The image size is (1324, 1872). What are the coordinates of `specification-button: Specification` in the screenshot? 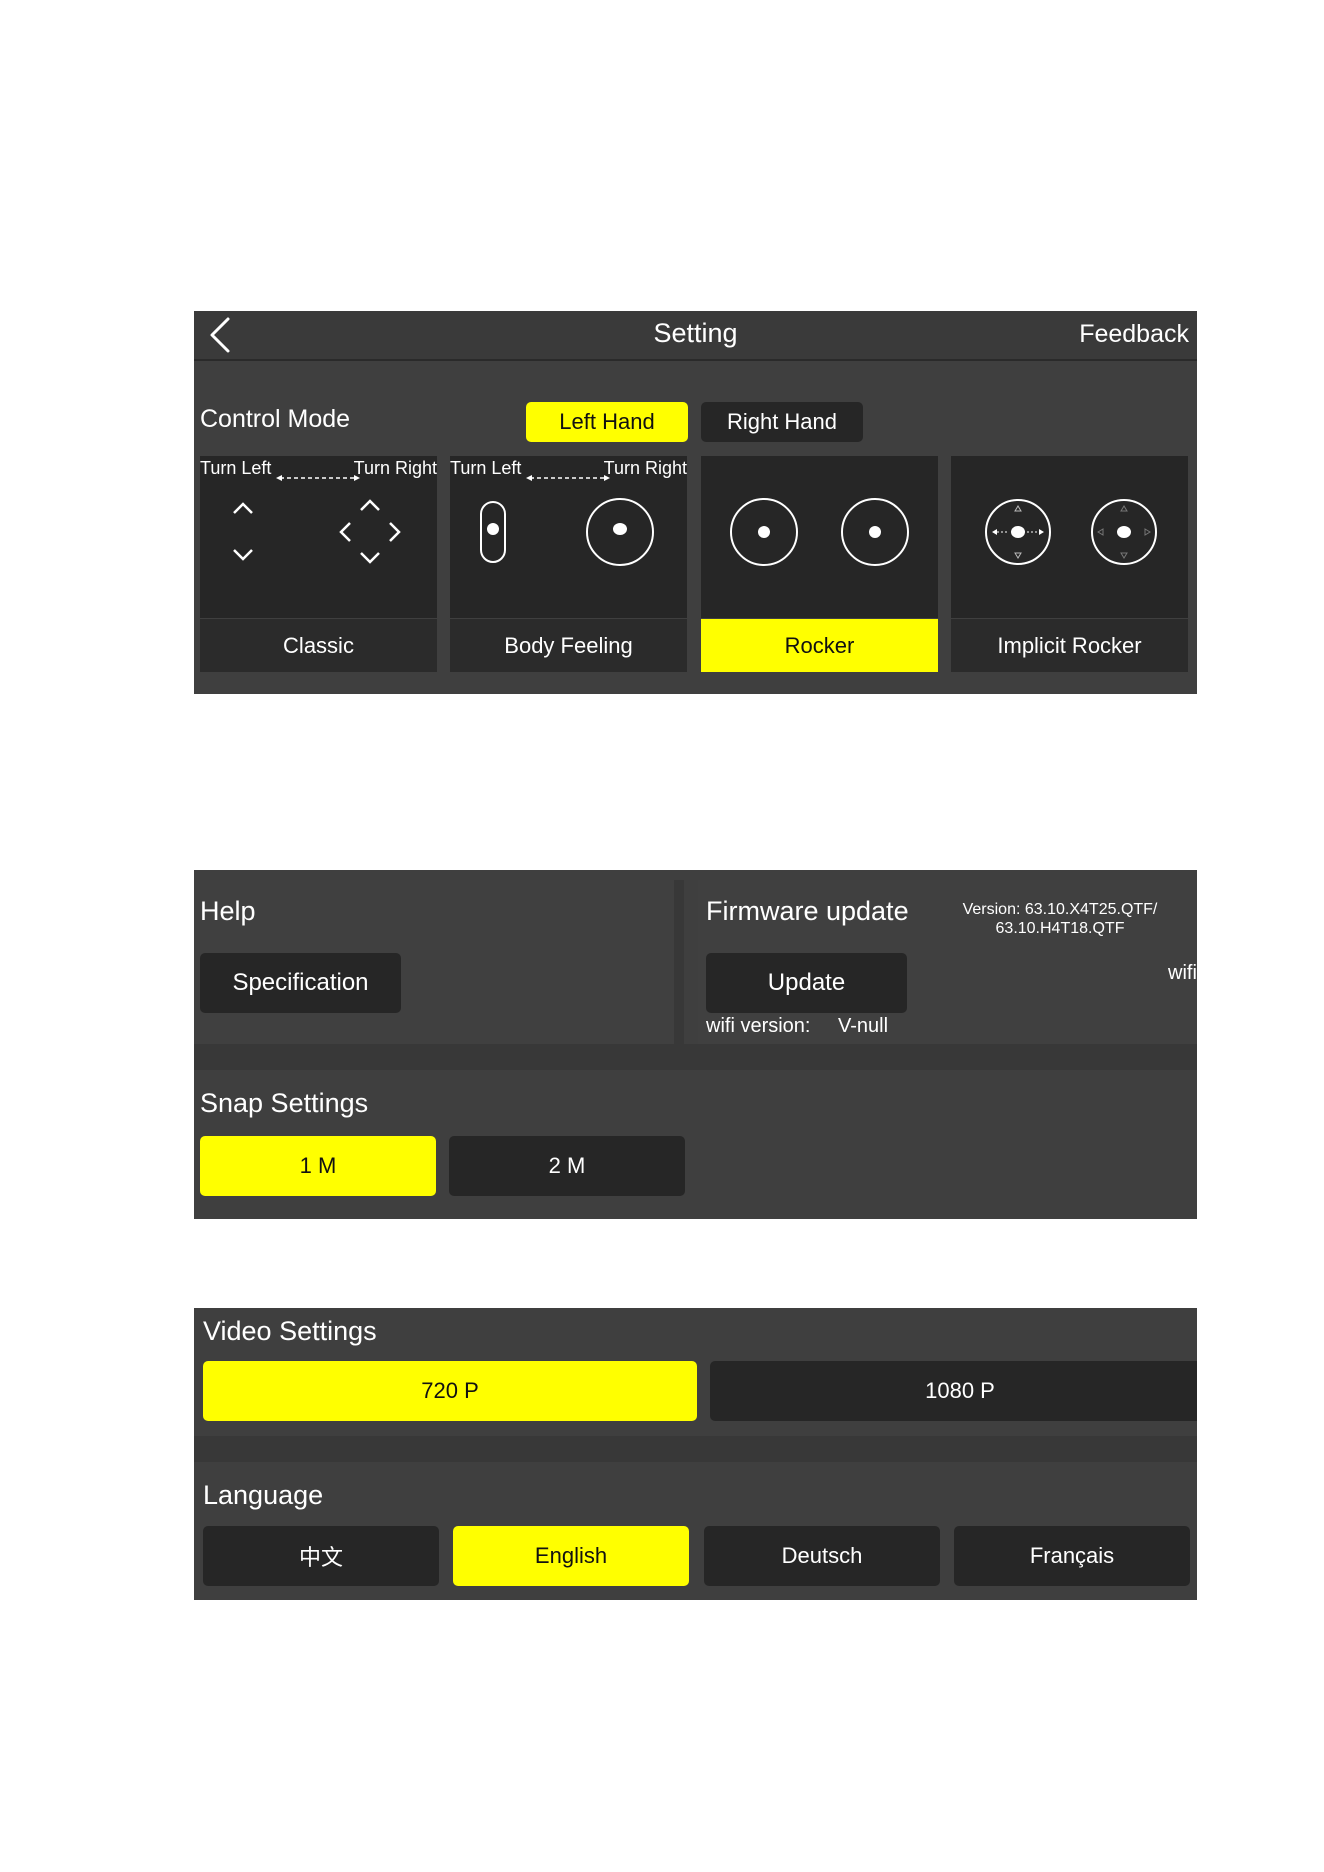 It's located at (300, 983).